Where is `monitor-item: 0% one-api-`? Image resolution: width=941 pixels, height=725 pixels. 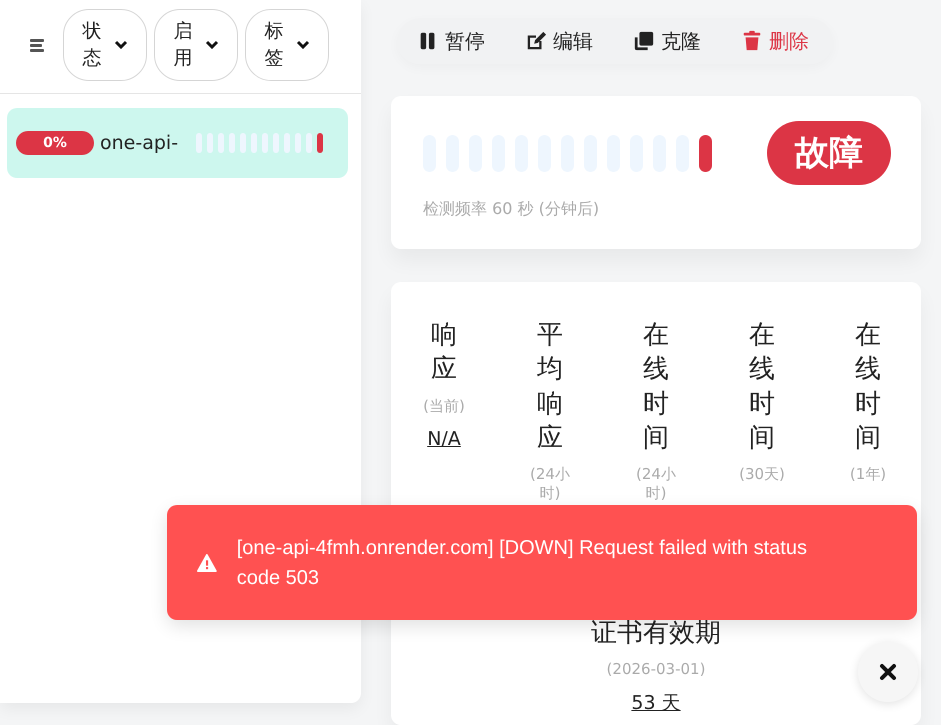
monitor-item: 0% one-api- is located at coordinates (177, 143).